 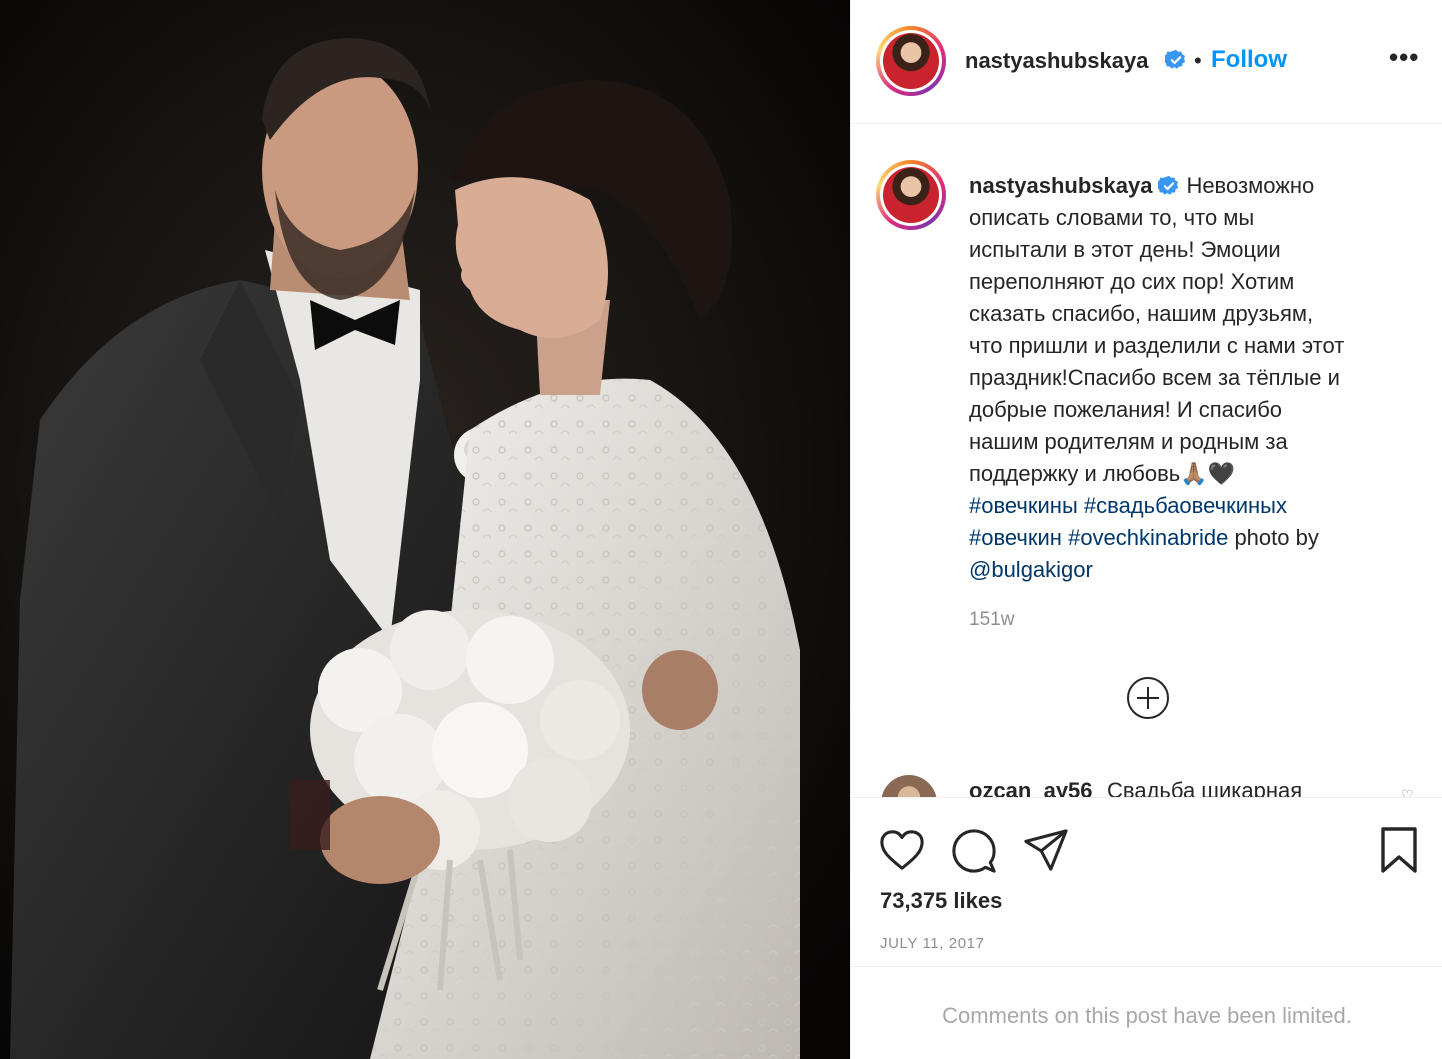 What do you see at coordinates (911, 61) in the screenshot?
I see `avatar` at bounding box center [911, 61].